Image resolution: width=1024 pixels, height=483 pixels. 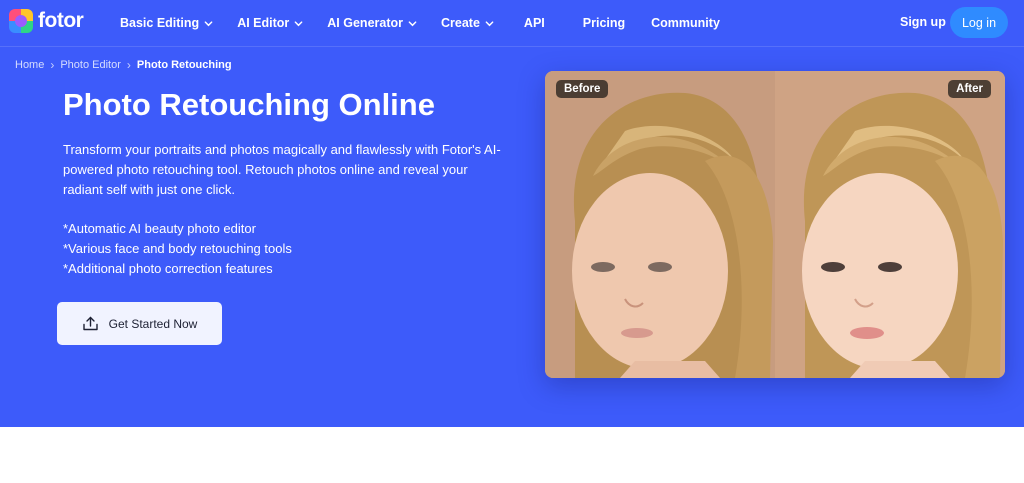 I want to click on feature-item: *Additional photo correction features, so click(x=168, y=268).